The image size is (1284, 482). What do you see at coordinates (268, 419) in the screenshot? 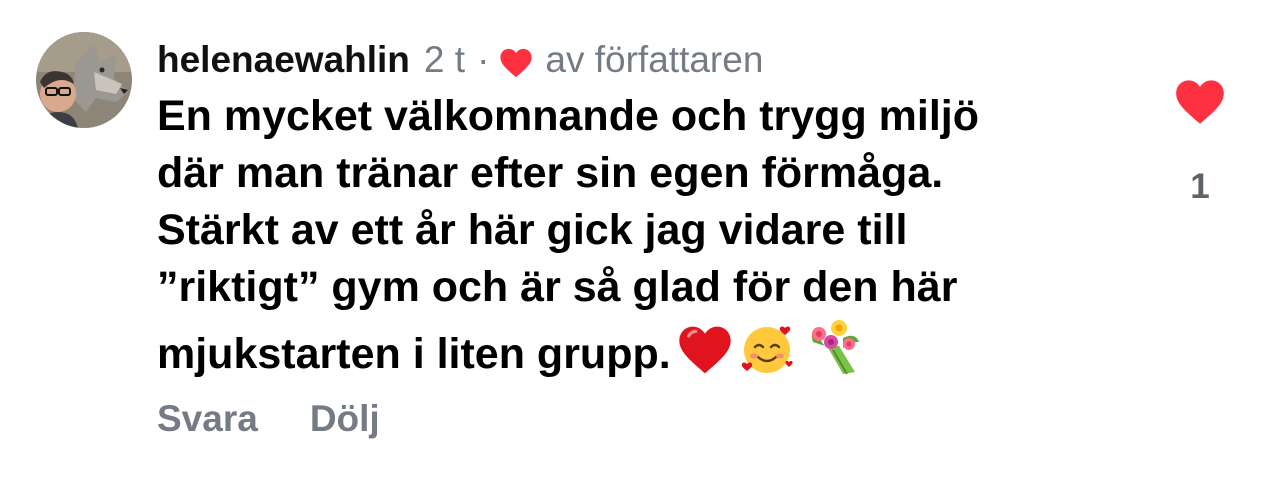
I see `comment-actions: Svara Dölj` at bounding box center [268, 419].